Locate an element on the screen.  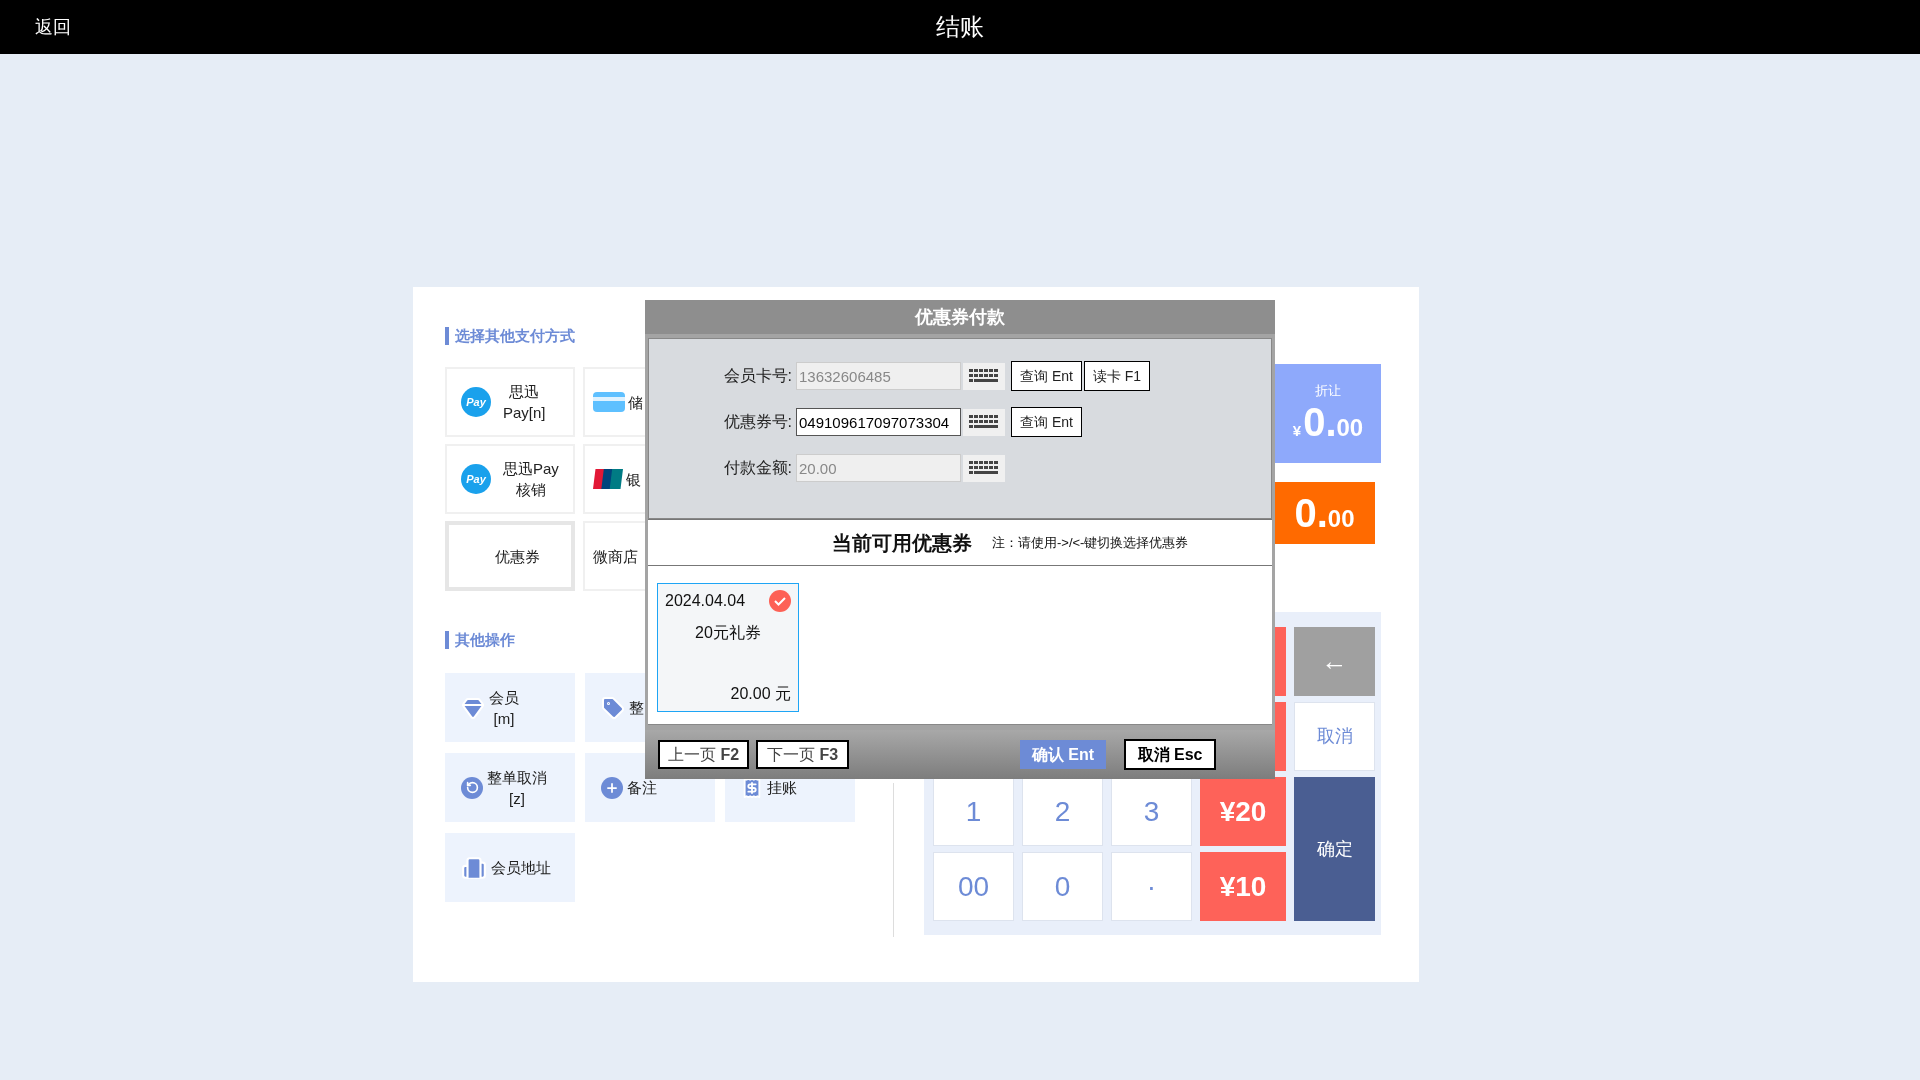
payment-method-label: 优惠券 is located at coordinates (517, 556).